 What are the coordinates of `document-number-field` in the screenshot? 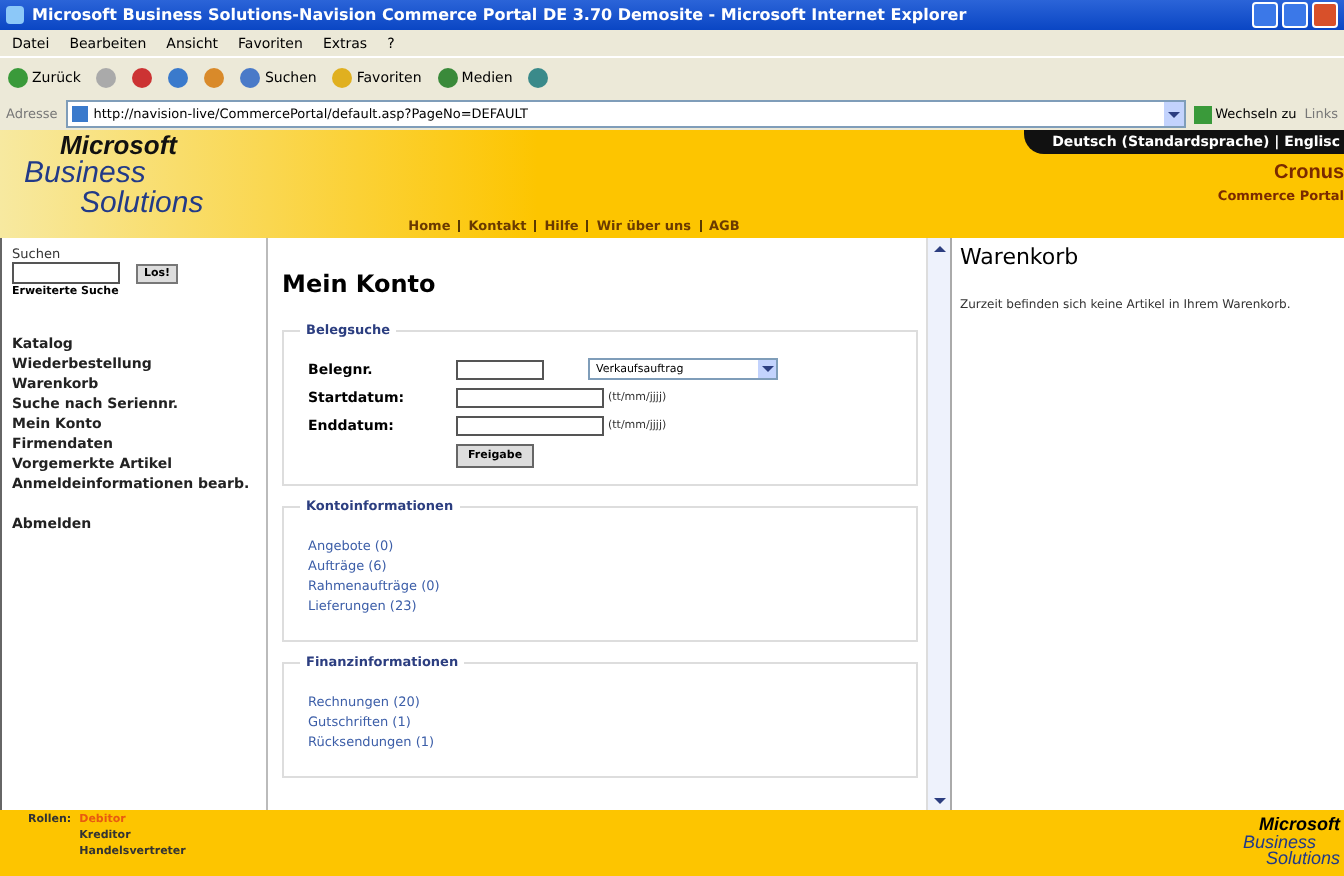 It's located at (500, 369).